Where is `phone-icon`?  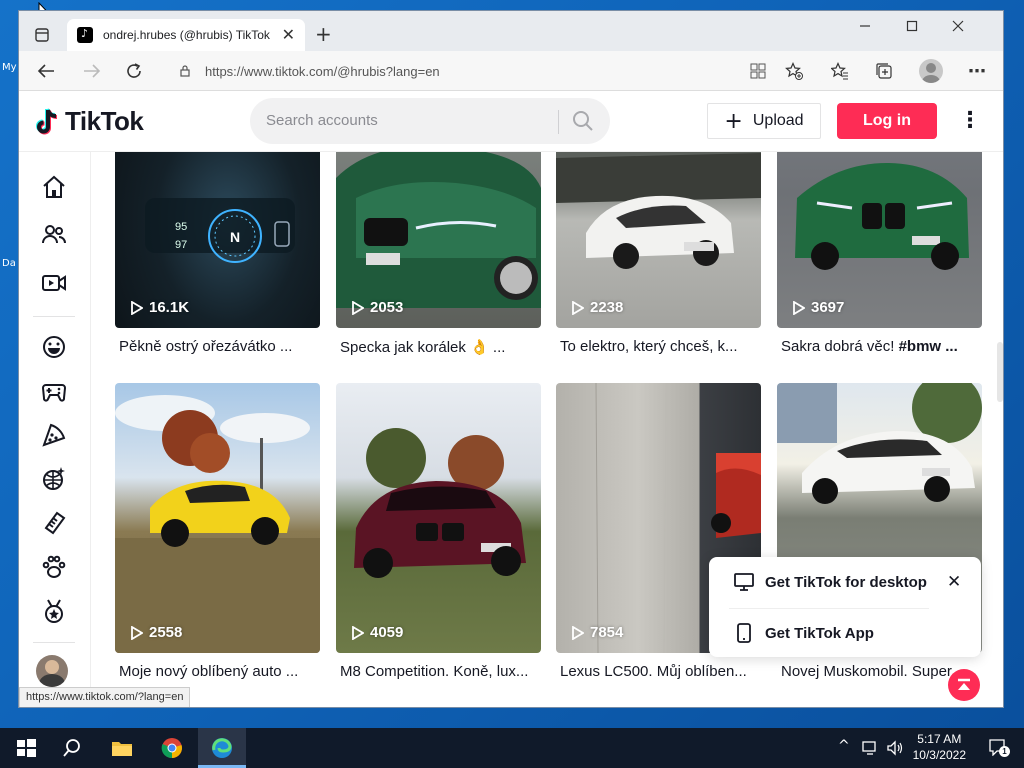 phone-icon is located at coordinates (744, 633).